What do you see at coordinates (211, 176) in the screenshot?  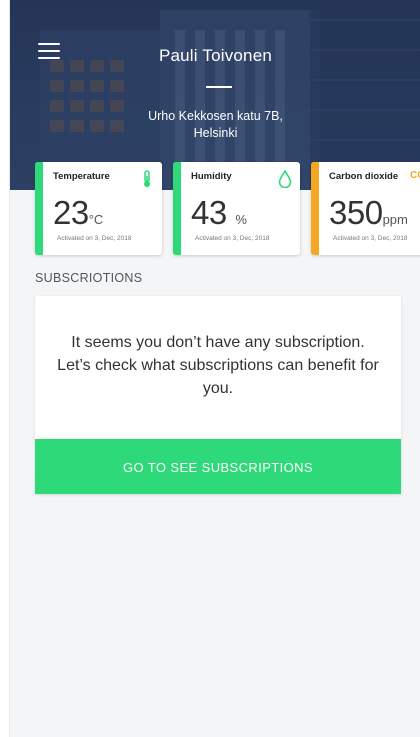 I see `card-label: Humidity` at bounding box center [211, 176].